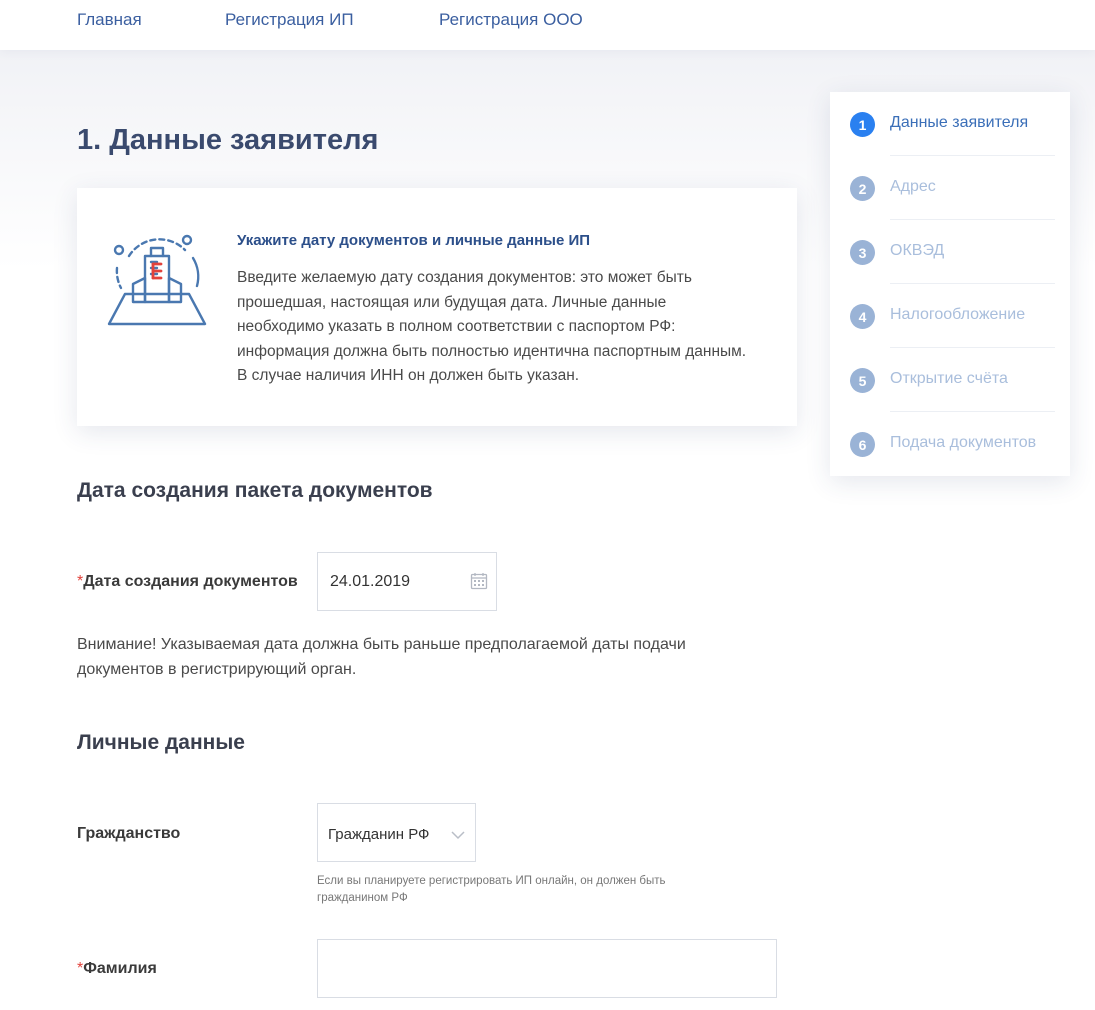 This screenshot has height=1010, width=1095. I want to click on step-applicant-data: 1 Данные заявителя, so click(950, 124).